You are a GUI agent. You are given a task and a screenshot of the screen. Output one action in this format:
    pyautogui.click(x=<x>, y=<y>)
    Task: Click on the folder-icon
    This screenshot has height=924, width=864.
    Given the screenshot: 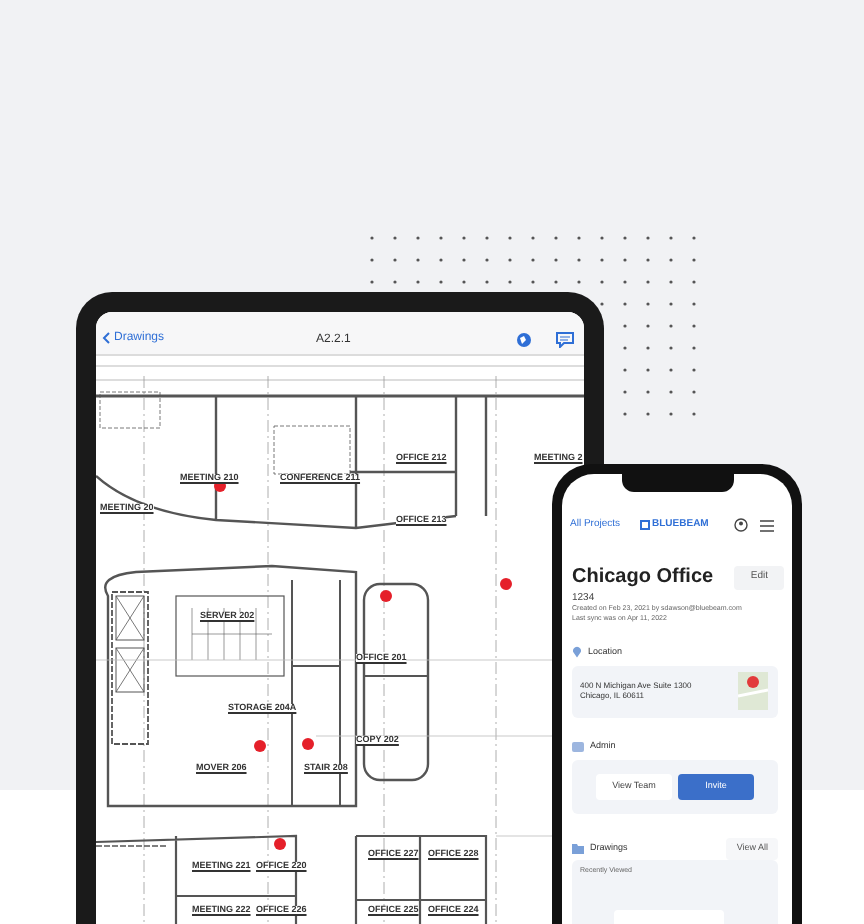 What is the action you would take?
    pyautogui.click(x=578, y=848)
    